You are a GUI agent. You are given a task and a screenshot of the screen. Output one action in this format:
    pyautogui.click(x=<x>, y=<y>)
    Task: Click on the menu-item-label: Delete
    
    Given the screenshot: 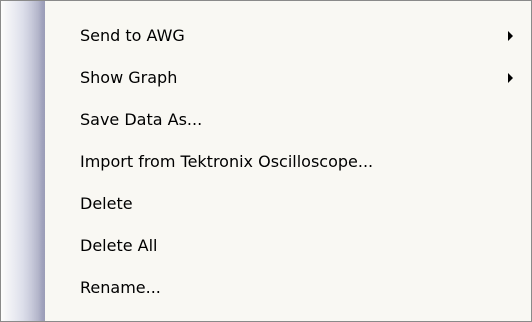 What is the action you would take?
    pyautogui.click(x=106, y=203)
    